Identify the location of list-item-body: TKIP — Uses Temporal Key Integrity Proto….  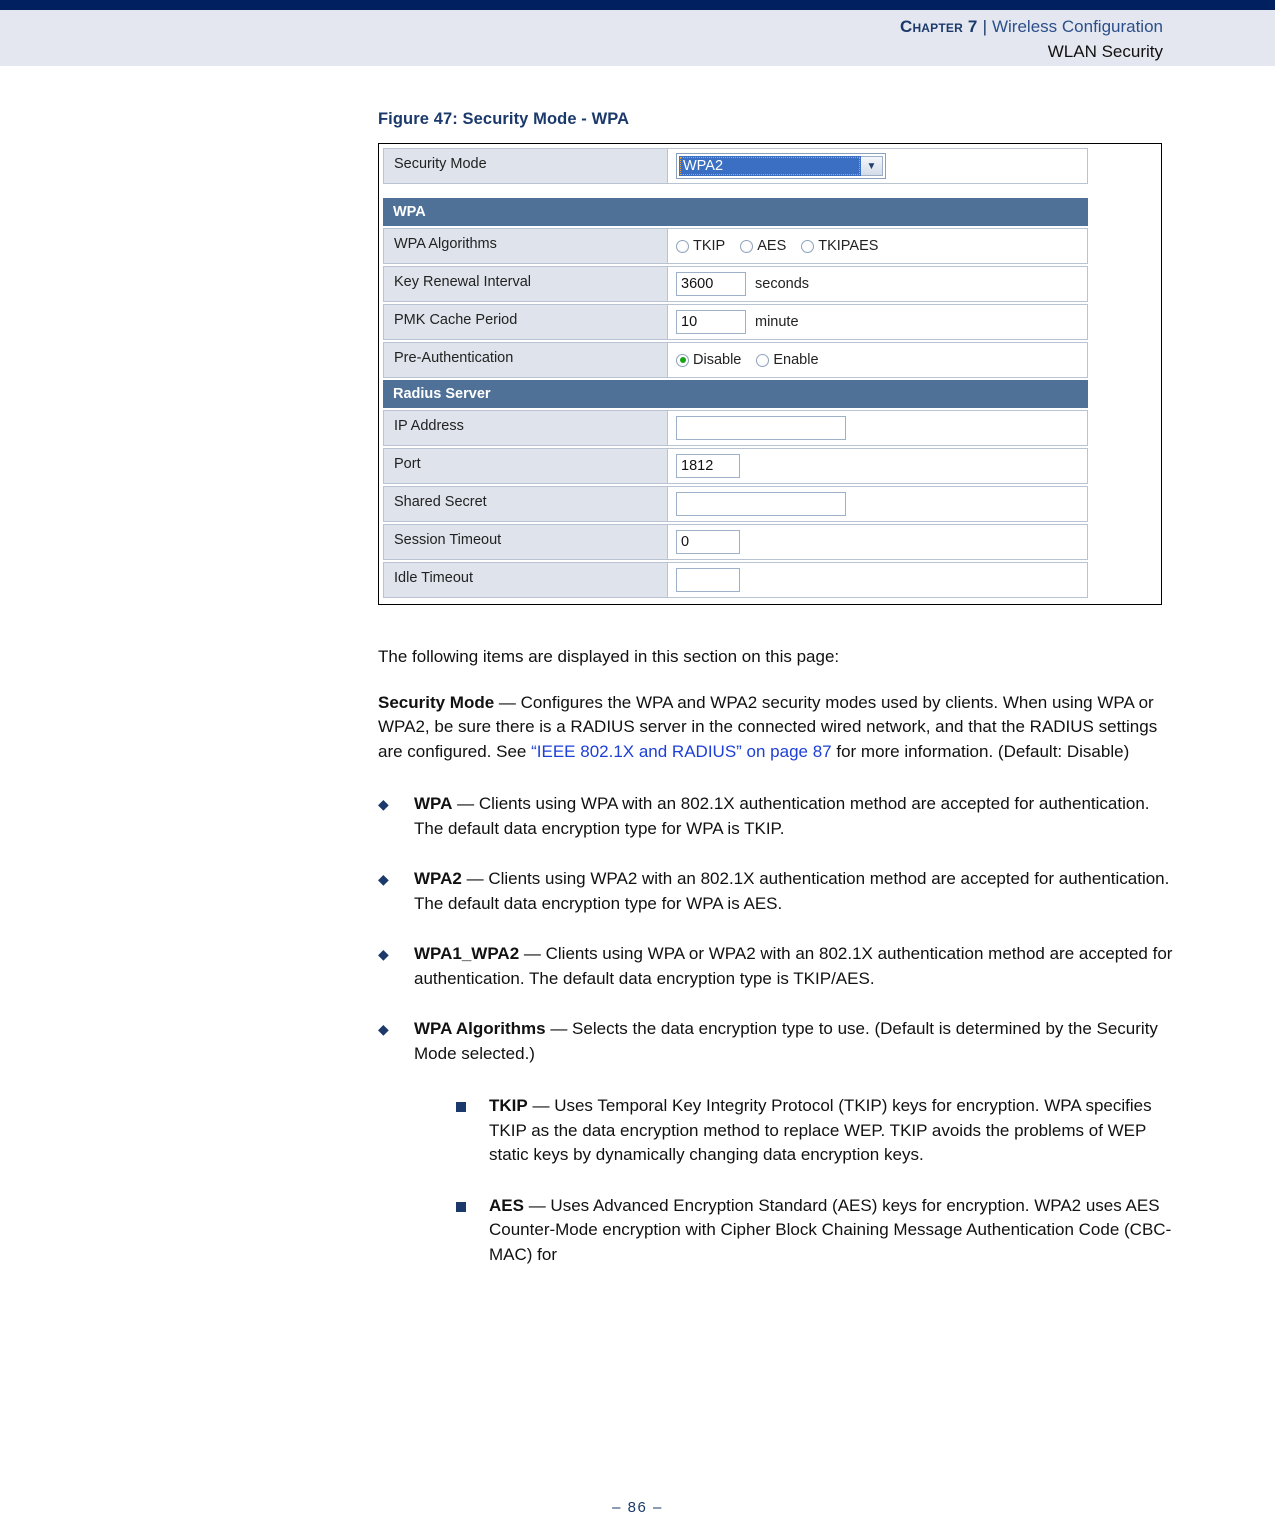
(832, 1131).